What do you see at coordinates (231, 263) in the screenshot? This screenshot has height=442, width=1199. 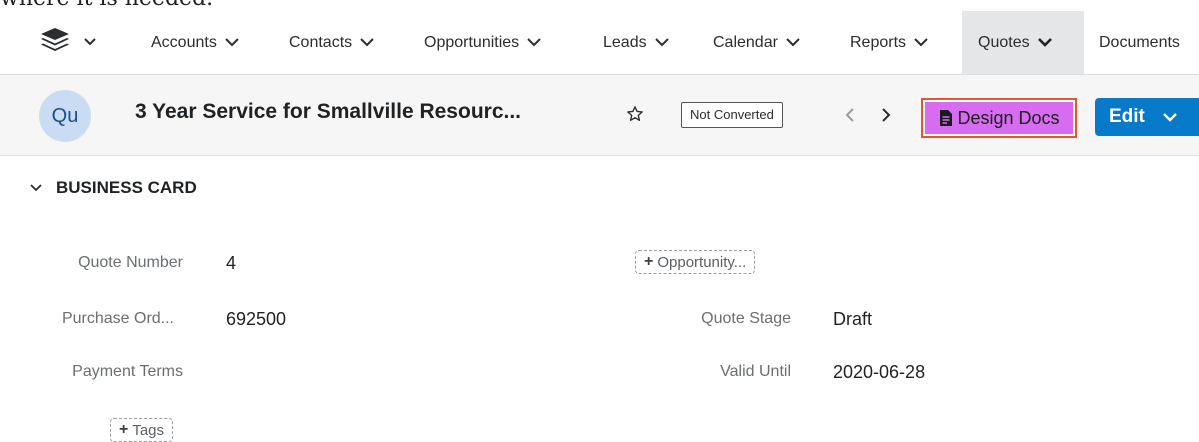 I see `quote-number-value: 4` at bounding box center [231, 263].